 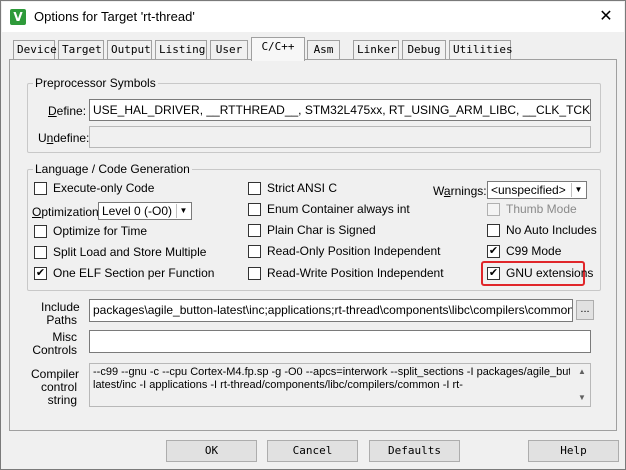 What do you see at coordinates (460, 191) in the screenshot?
I see `warnings-label: Warnings:` at bounding box center [460, 191].